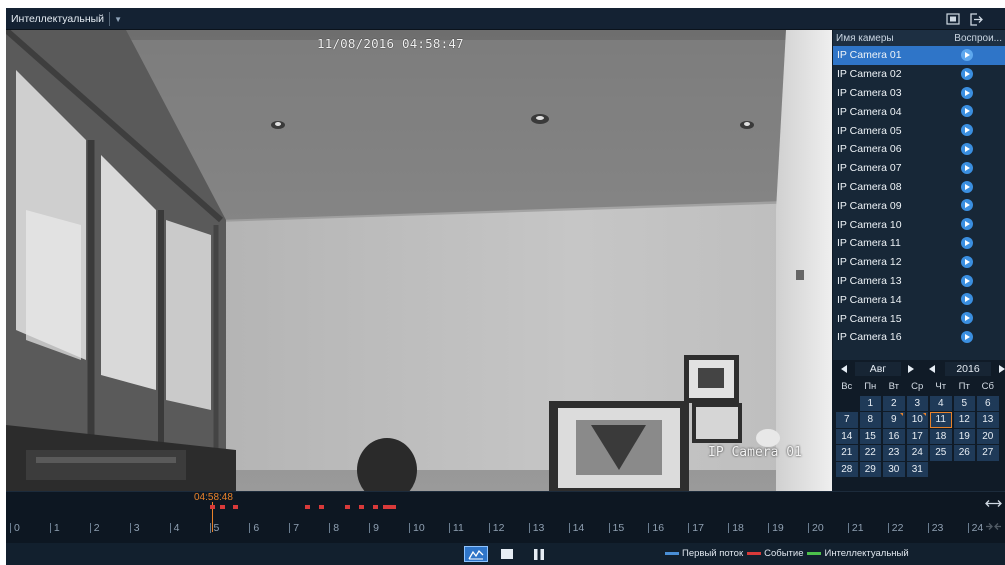 The height and width of the screenshot is (565, 1005). What do you see at coordinates (911, 369) in the screenshot?
I see `next-month-icon` at bounding box center [911, 369].